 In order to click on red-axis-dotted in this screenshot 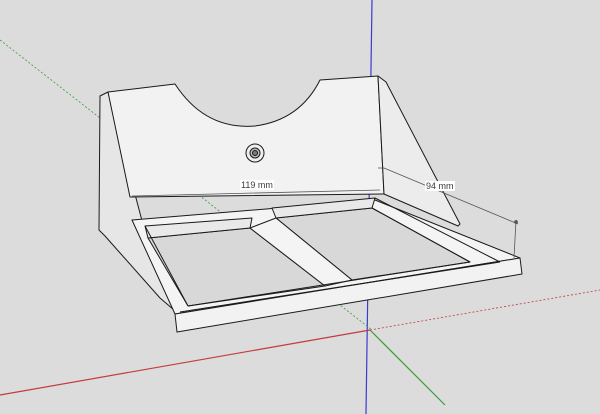, I will do `click(484, 310)`.